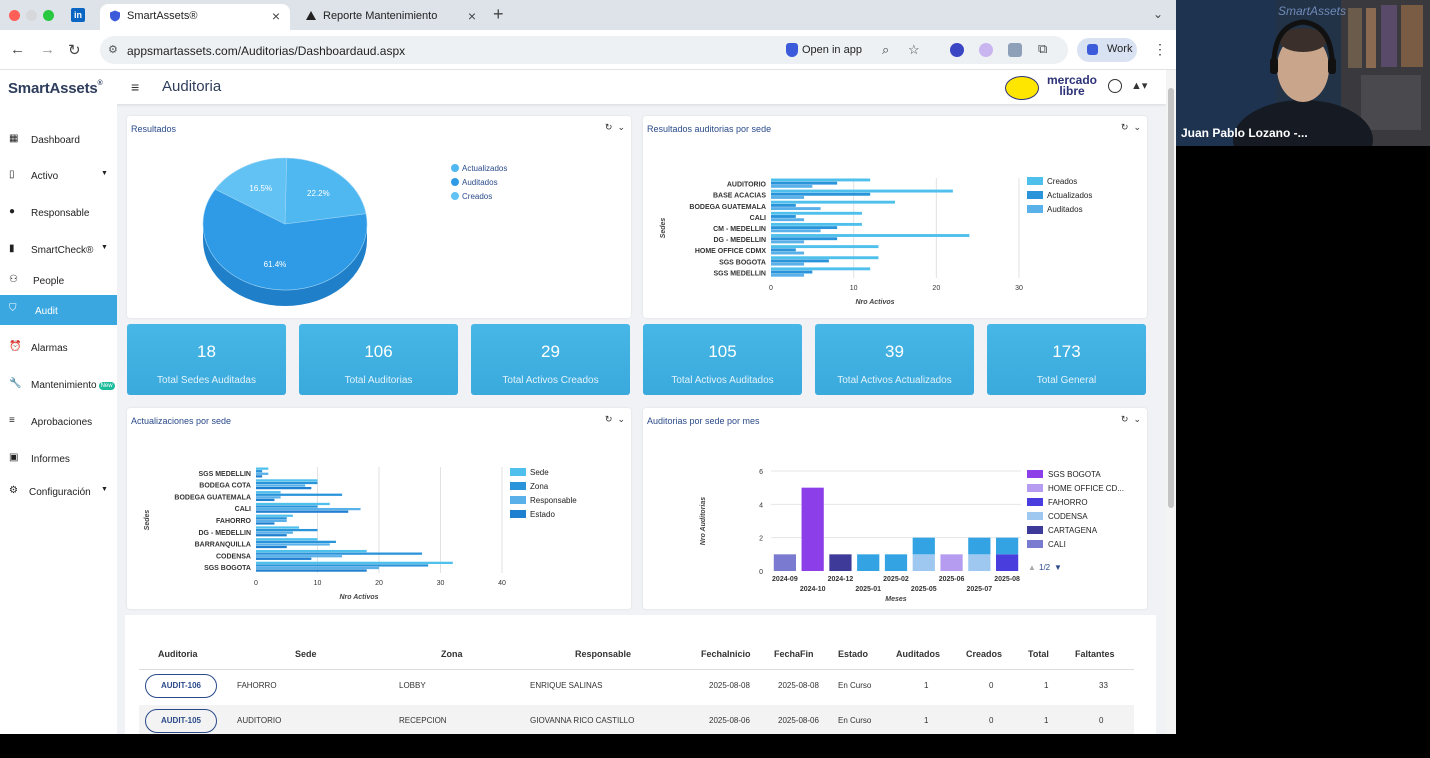 This screenshot has width=1430, height=758. I want to click on close-window-button, so click(14, 15).